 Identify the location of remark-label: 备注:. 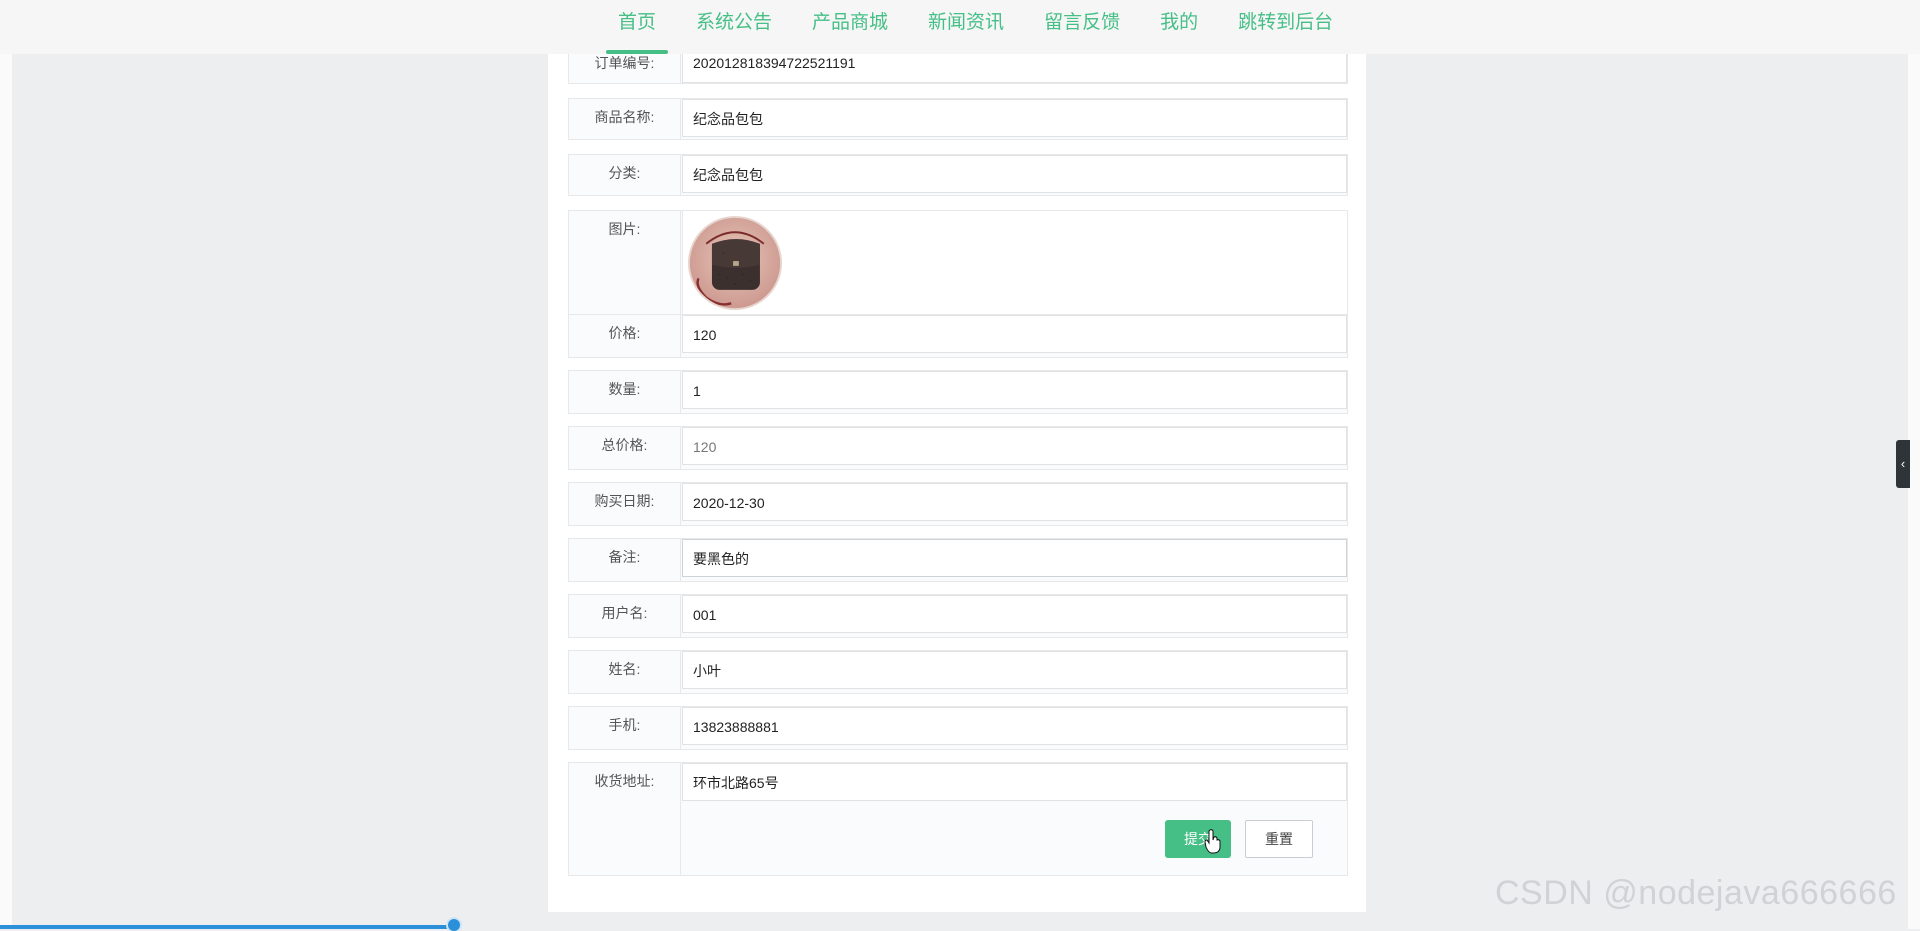
(625, 560).